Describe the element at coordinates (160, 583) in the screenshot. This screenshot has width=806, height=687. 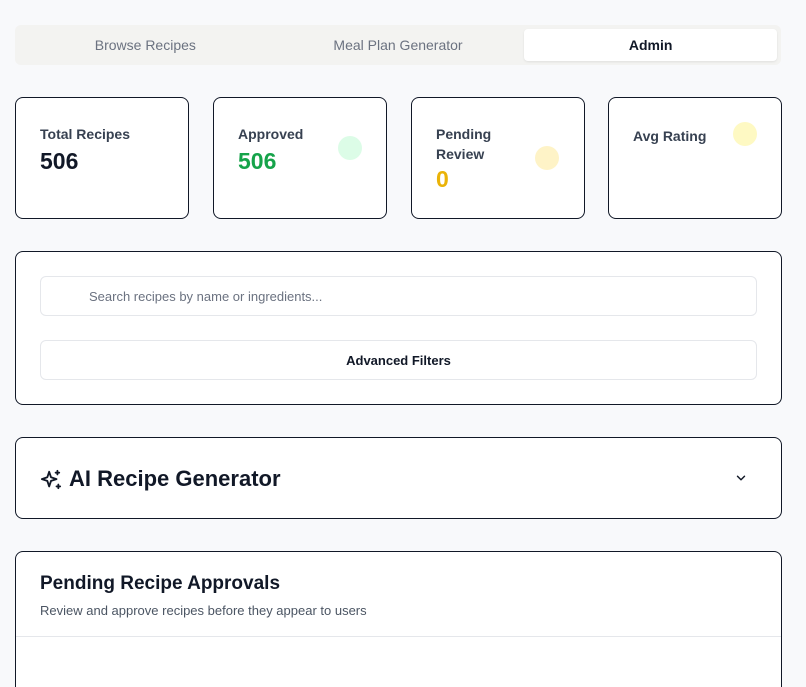
I see `pending-approvals-title: Pending Recipe Approvals` at that location.